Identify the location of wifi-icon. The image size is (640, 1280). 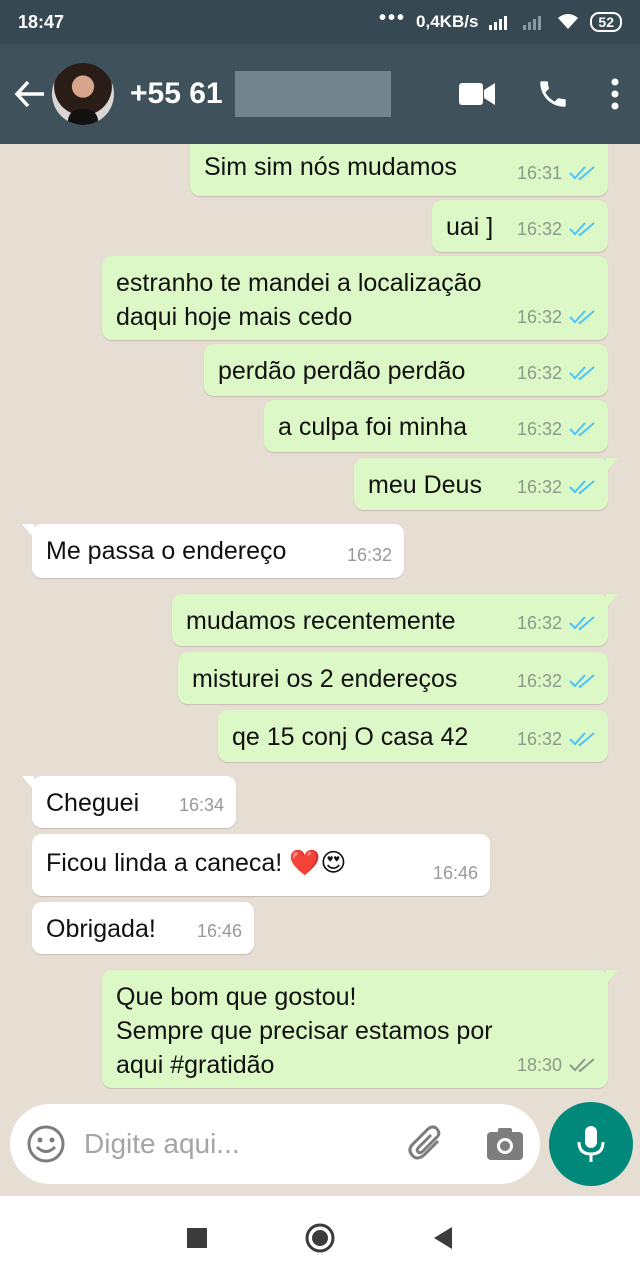
(568, 21).